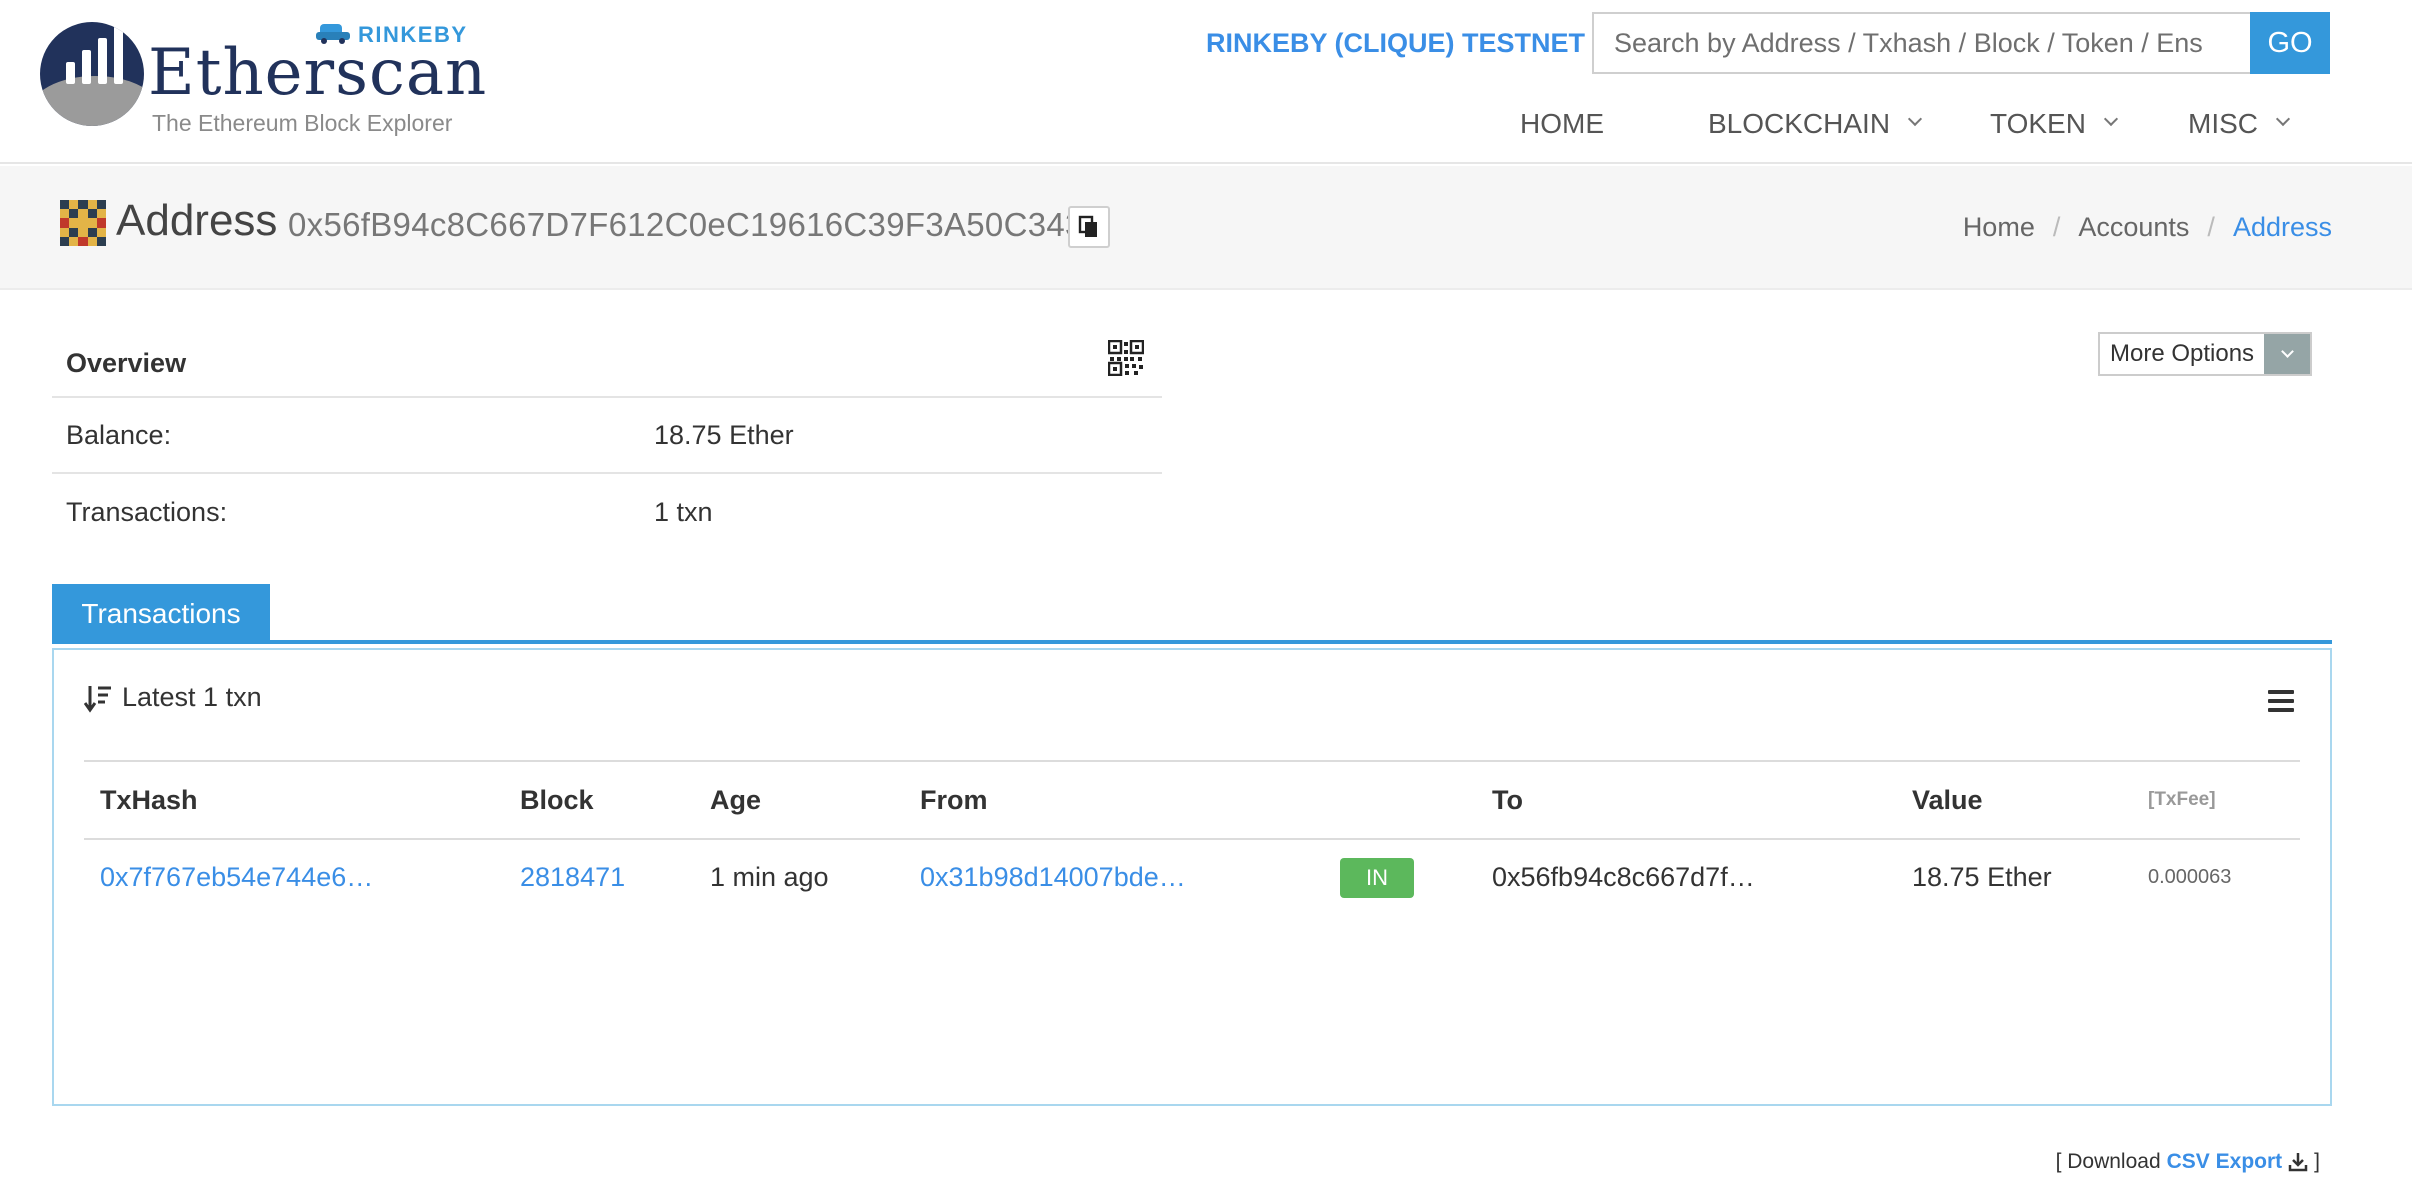 The image size is (2412, 1184). What do you see at coordinates (302, 123) in the screenshot?
I see `logo-subtitle: The Ethereum Block Explorer` at bounding box center [302, 123].